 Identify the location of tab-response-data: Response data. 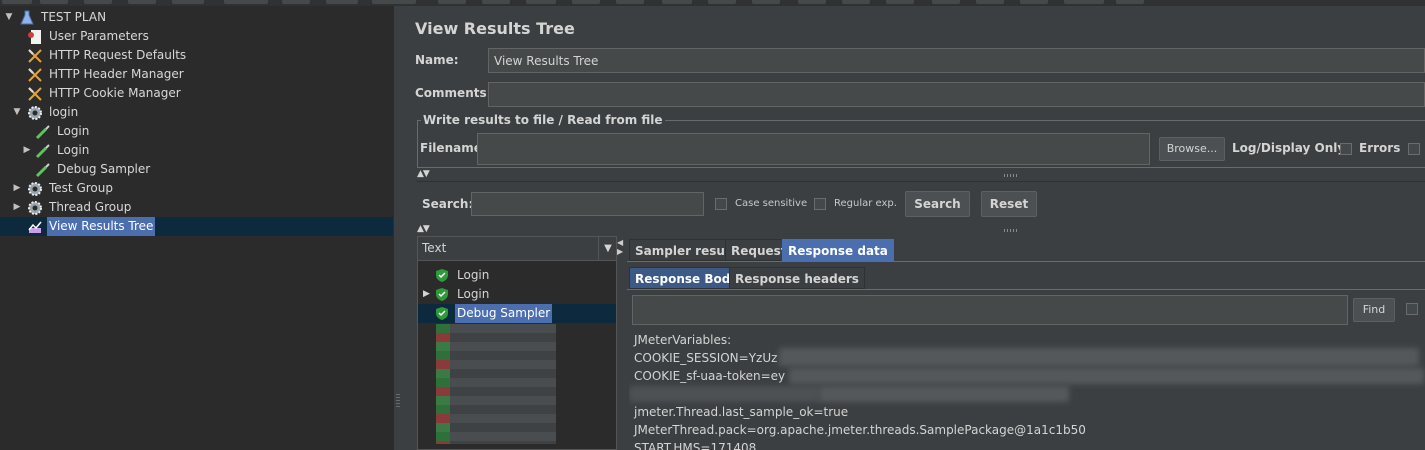
(838, 250).